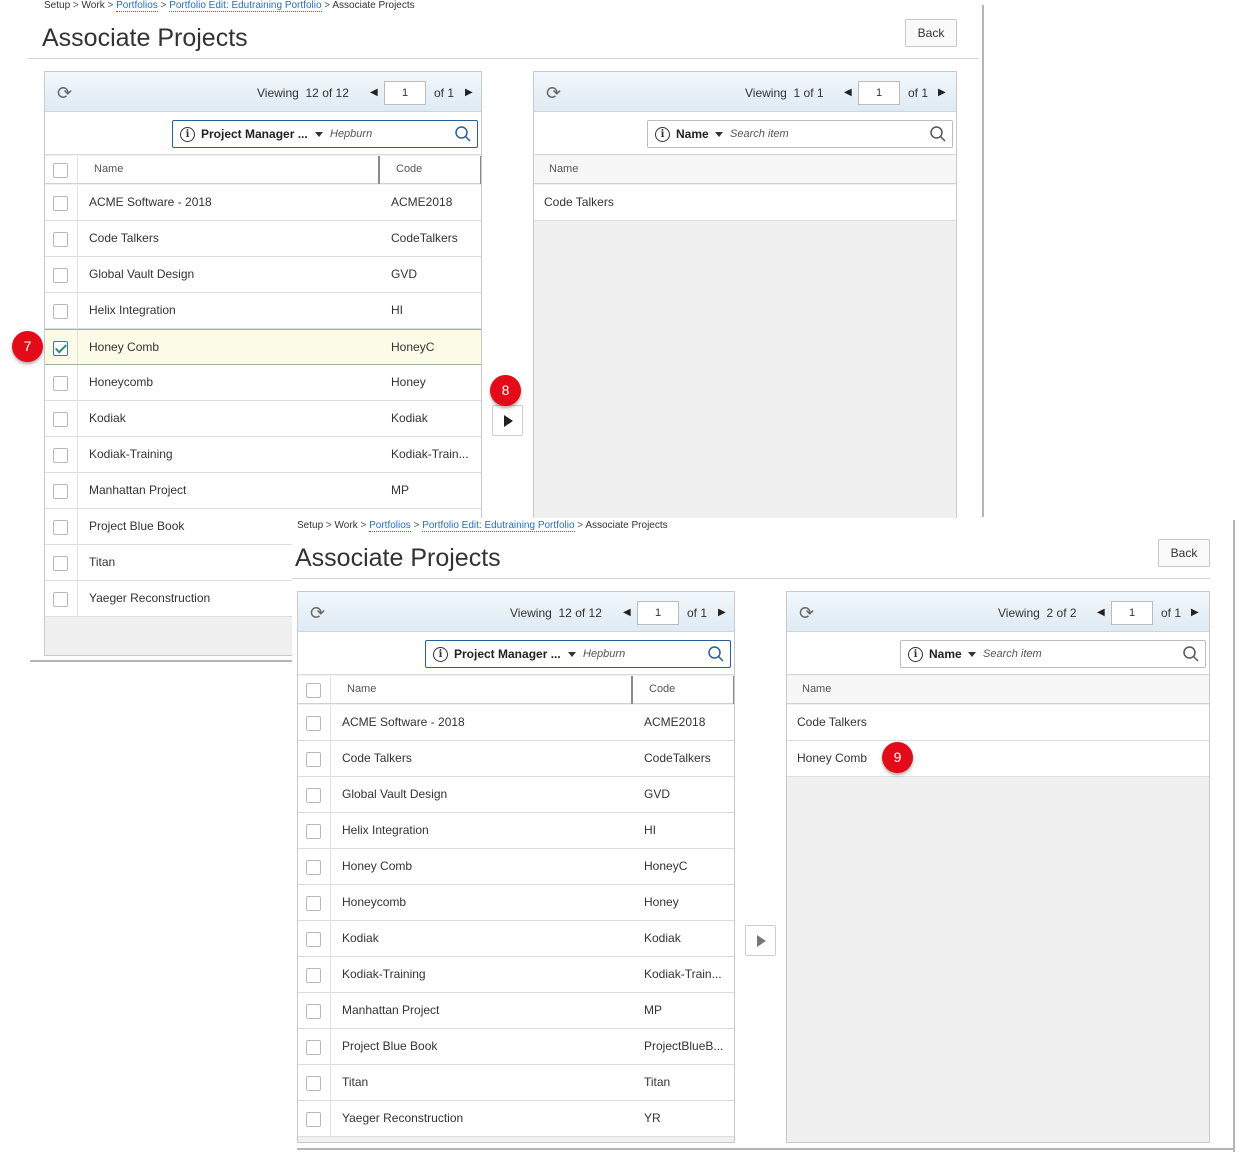 The height and width of the screenshot is (1161, 1247). Describe the element at coordinates (800, 134) in the screenshot. I see `filter-box: i Name Search item` at that location.